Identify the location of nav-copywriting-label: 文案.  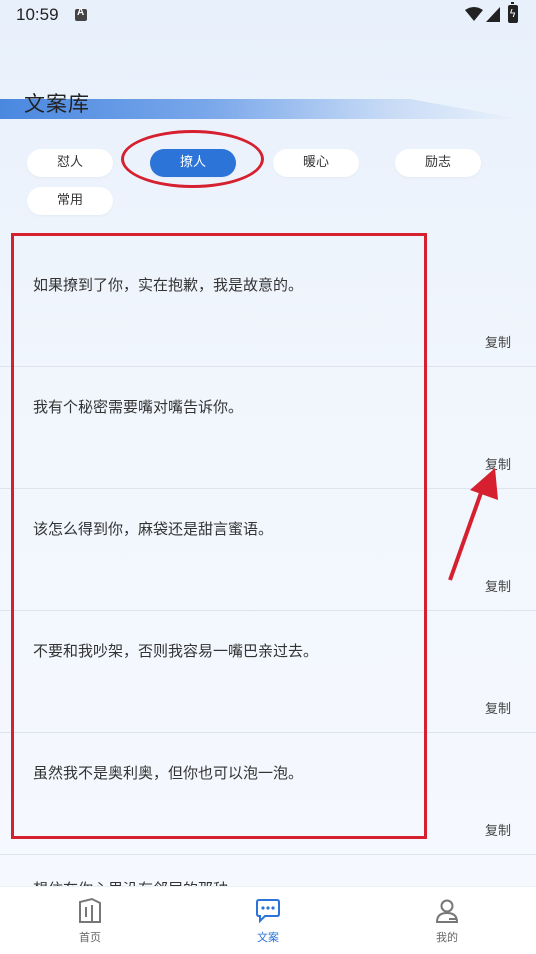
(268, 937).